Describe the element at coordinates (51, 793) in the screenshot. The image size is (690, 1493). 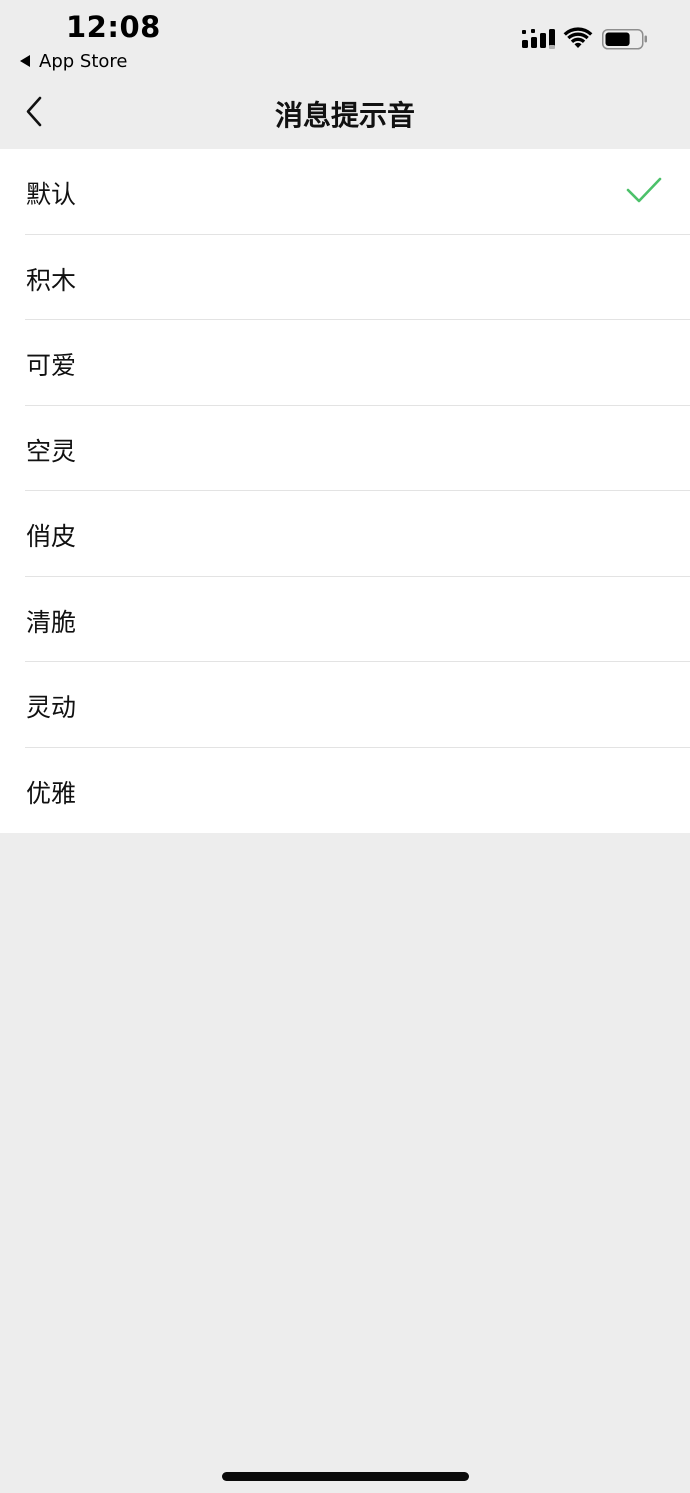
I see `sound-option-label: 优雅` at that location.